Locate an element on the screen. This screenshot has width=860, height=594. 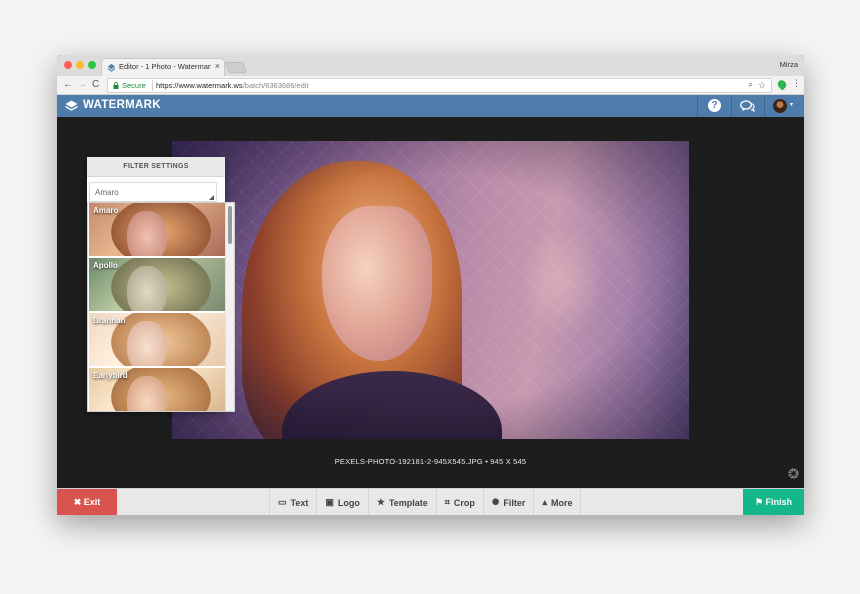
template-tool-label: Template is located at coordinates (408, 502).